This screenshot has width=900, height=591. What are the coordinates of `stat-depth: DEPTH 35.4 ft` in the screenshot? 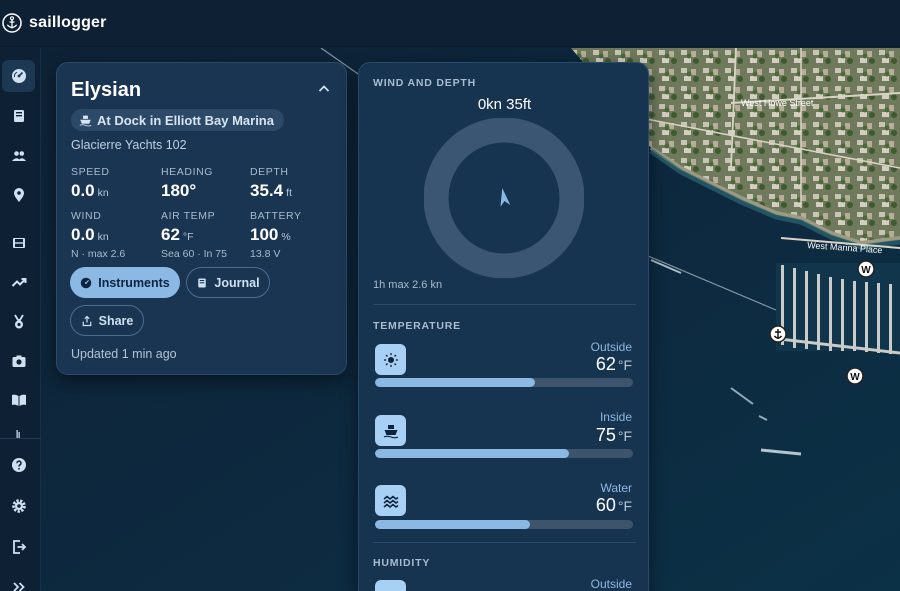 It's located at (292, 183).